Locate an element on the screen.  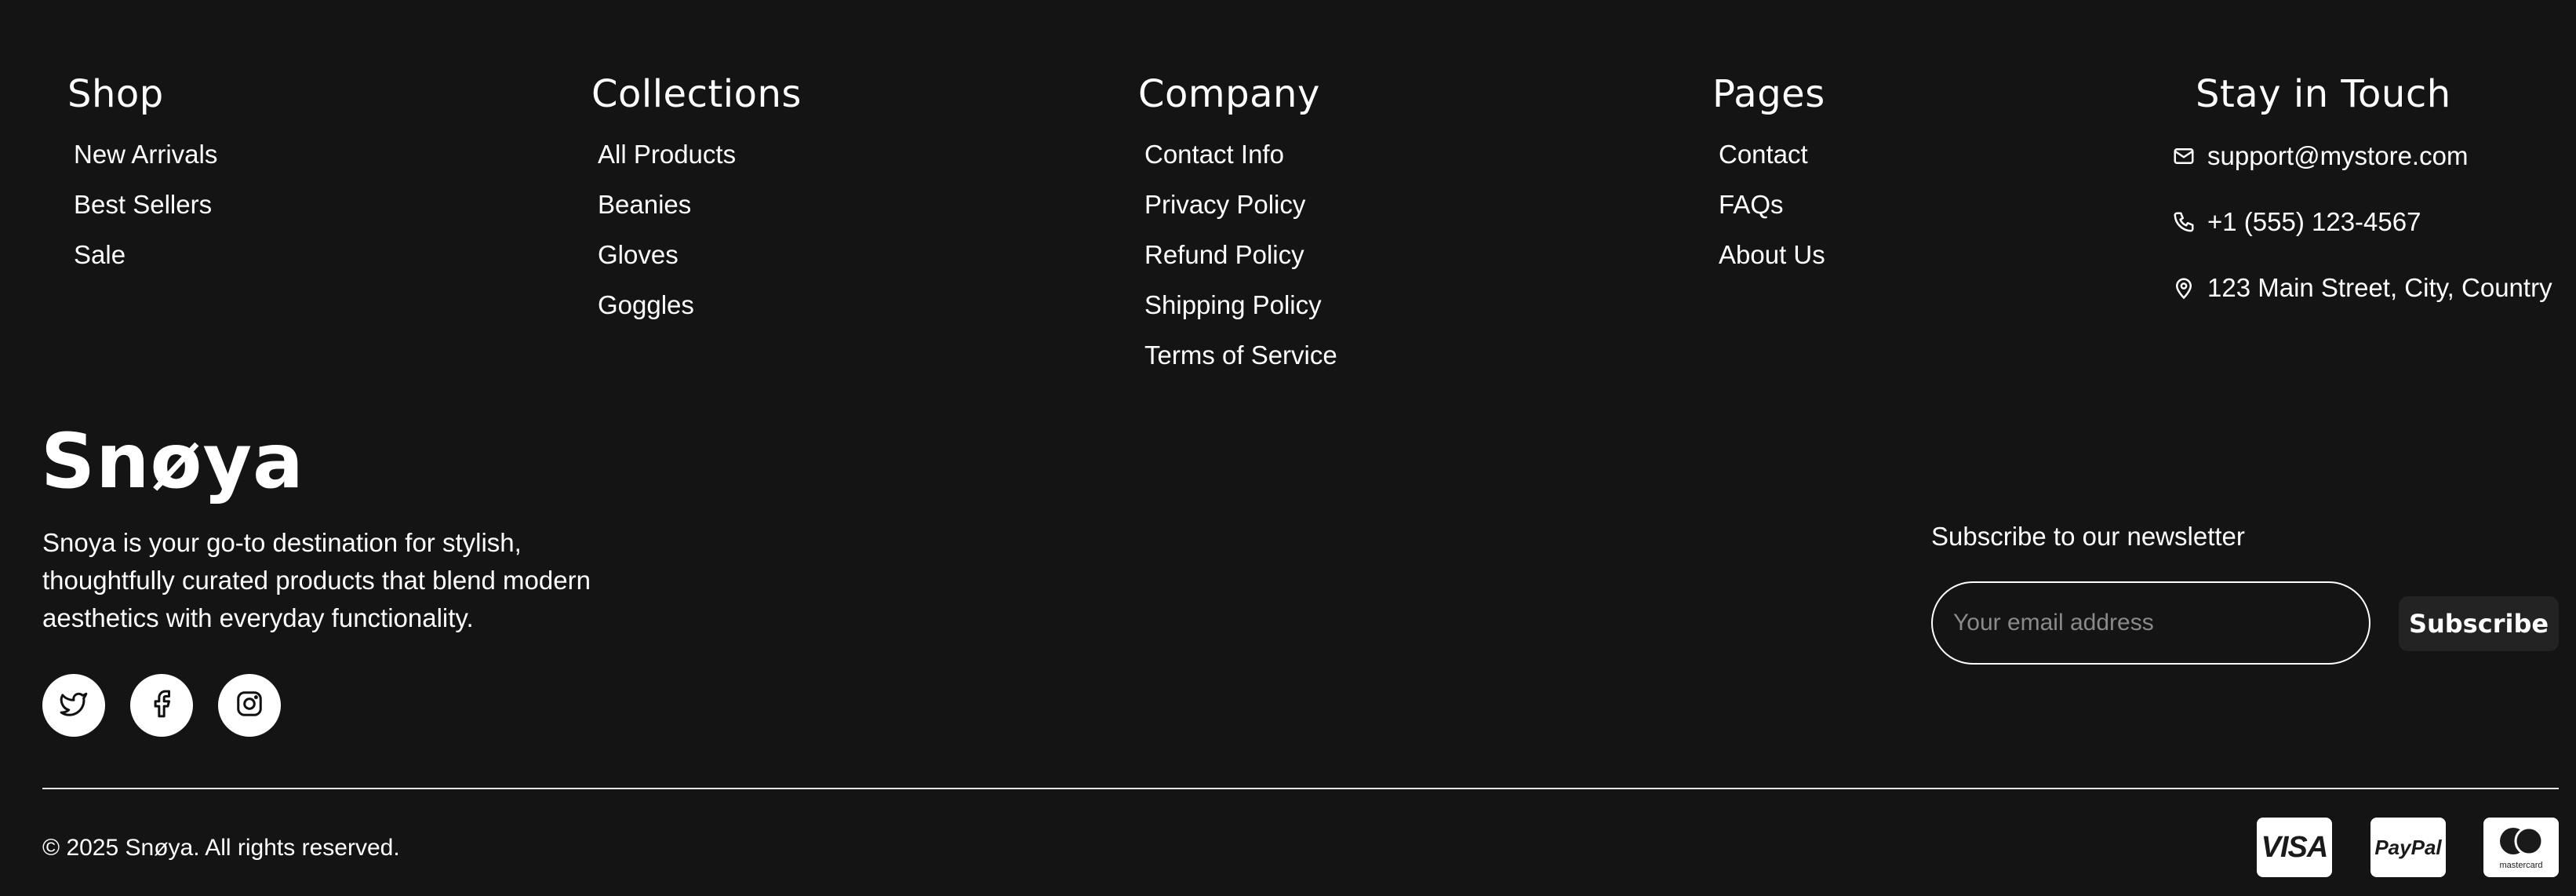
mastercard-icon is located at coordinates (2521, 843).